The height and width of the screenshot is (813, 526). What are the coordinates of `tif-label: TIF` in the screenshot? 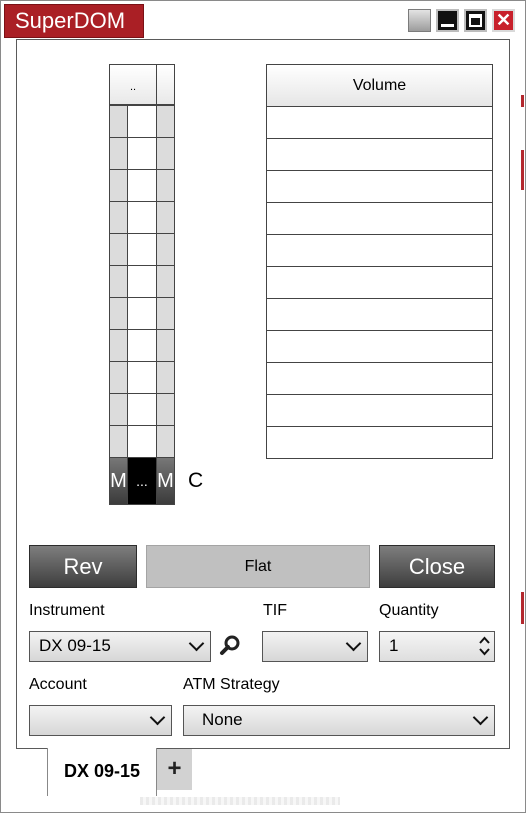 It's located at (275, 610).